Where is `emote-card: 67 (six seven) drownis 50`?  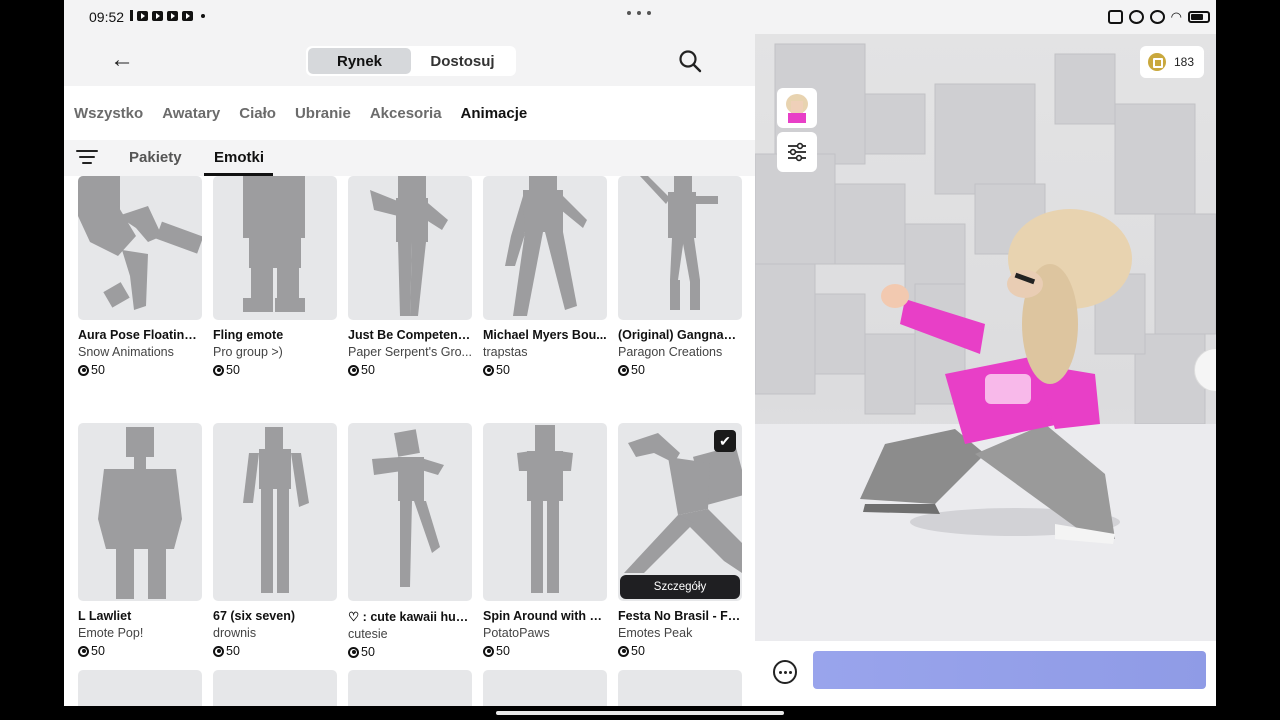 emote-card: 67 (six seven) drownis 50 is located at coordinates (275, 540).